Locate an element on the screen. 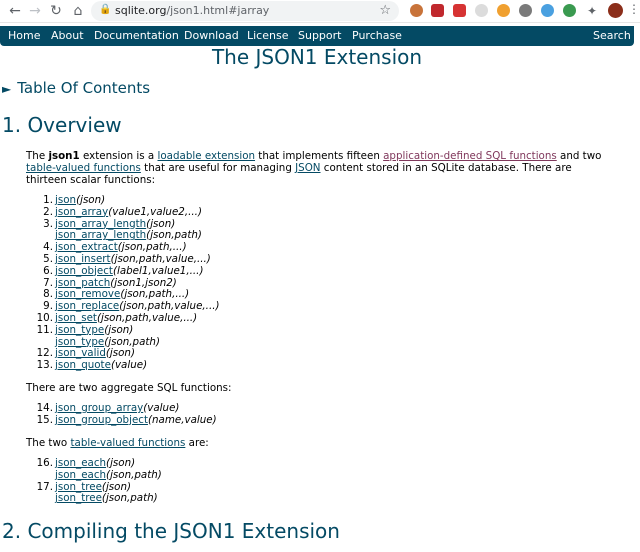  list-number: 11. is located at coordinates (44, 329).